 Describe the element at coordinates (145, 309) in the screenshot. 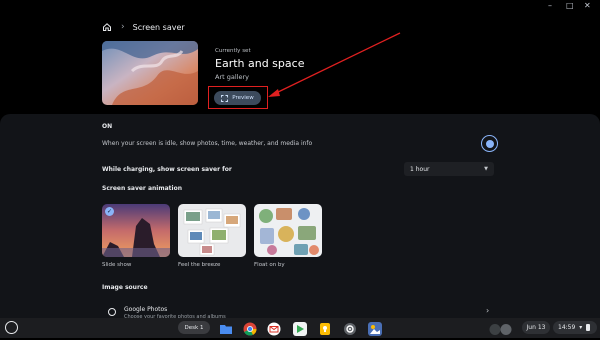

I see `google-photos-label: Google Photos` at that location.